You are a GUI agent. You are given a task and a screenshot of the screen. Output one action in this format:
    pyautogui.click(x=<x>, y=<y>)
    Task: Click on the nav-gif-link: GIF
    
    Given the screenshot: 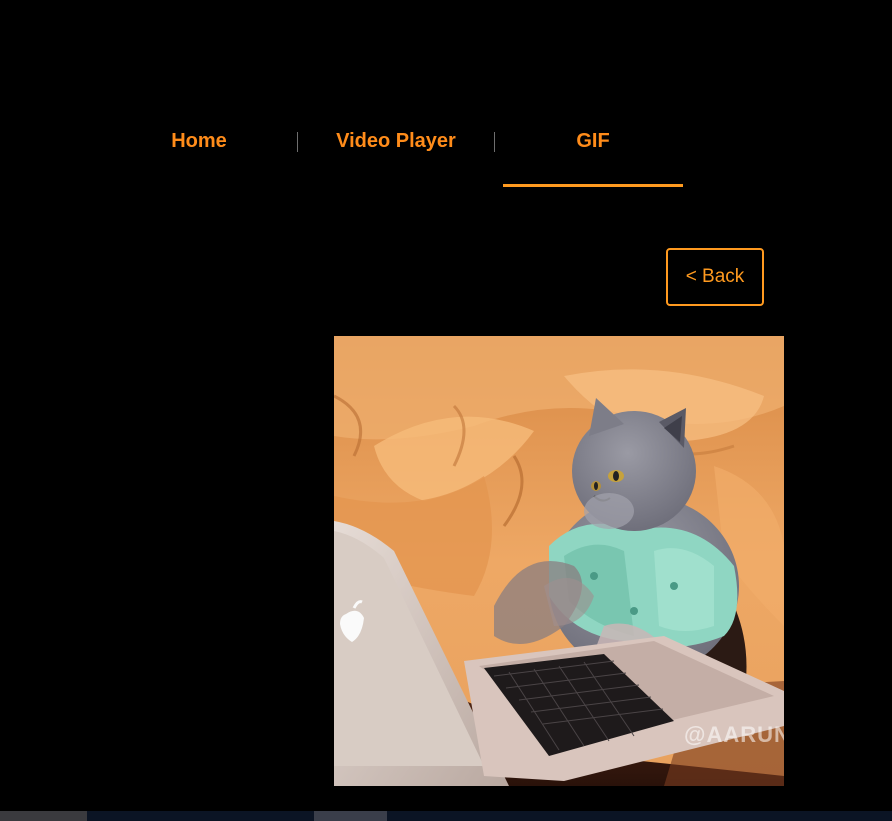 What is the action you would take?
    pyautogui.click(x=593, y=141)
    